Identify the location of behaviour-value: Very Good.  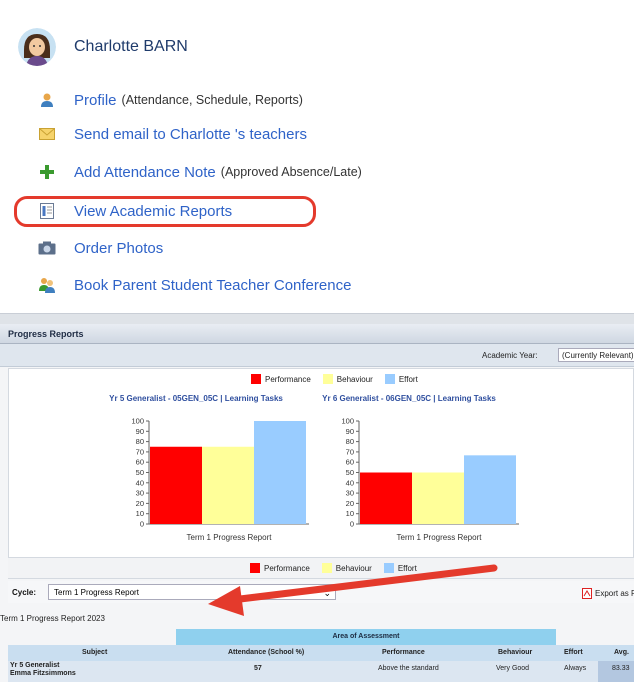
(513, 668).